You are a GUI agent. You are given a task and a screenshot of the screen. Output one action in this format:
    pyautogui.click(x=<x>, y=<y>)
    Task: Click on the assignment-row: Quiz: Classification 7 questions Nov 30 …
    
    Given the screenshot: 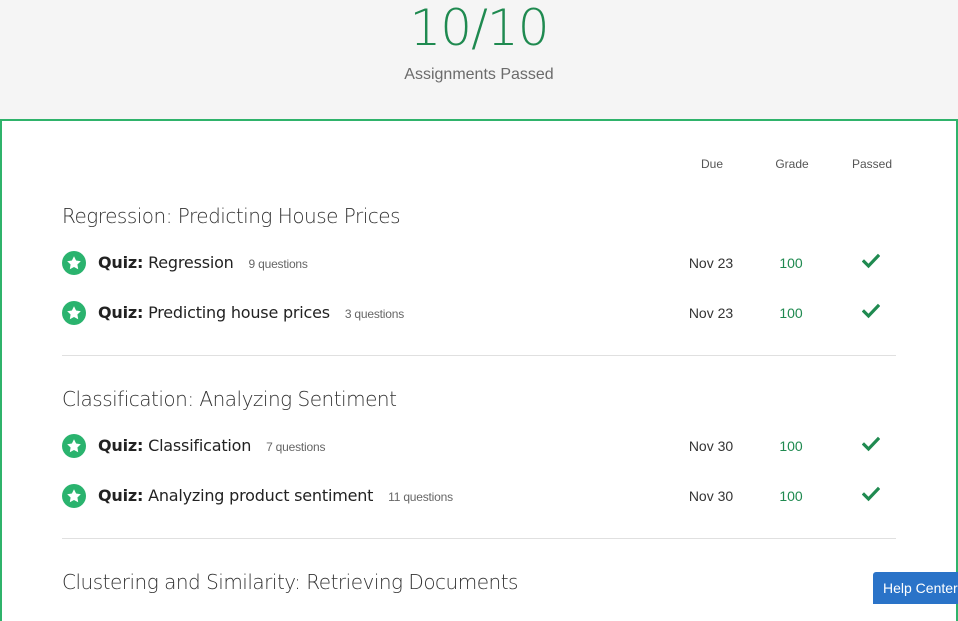 What is the action you would take?
    pyautogui.click(x=479, y=447)
    